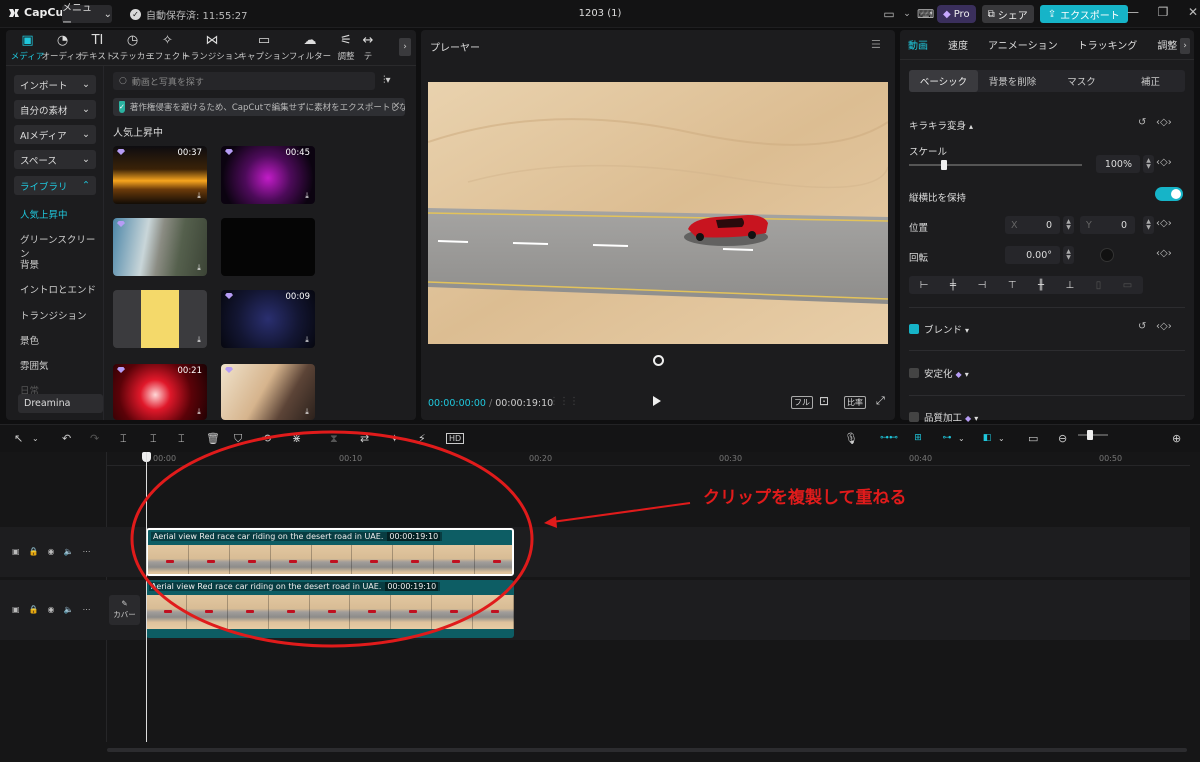 This screenshot has height=762, width=1200. Describe the element at coordinates (941, 125) in the screenshot. I see `transform-heading: キラキラ変身 ▴` at that location.